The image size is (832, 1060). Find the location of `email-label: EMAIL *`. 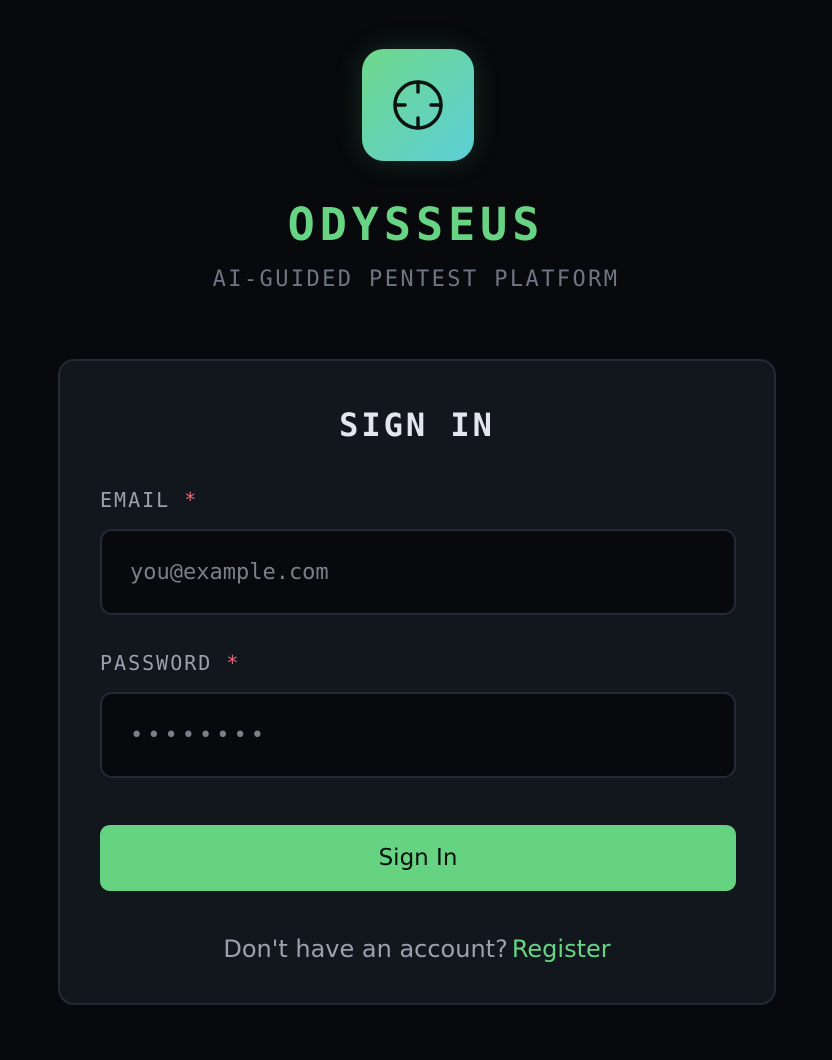

email-label: EMAIL * is located at coordinates (149, 500).